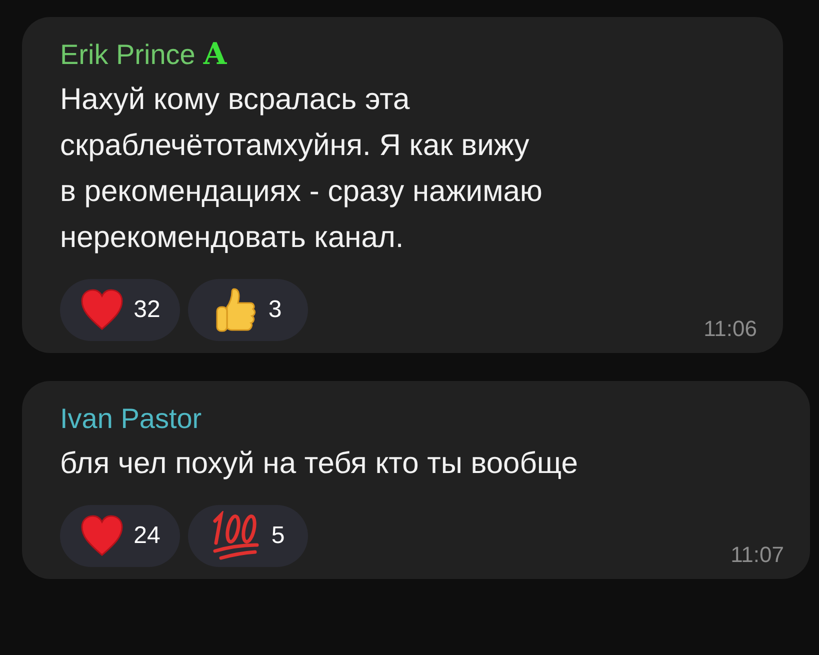  I want to click on reaction-button: 3, so click(248, 310).